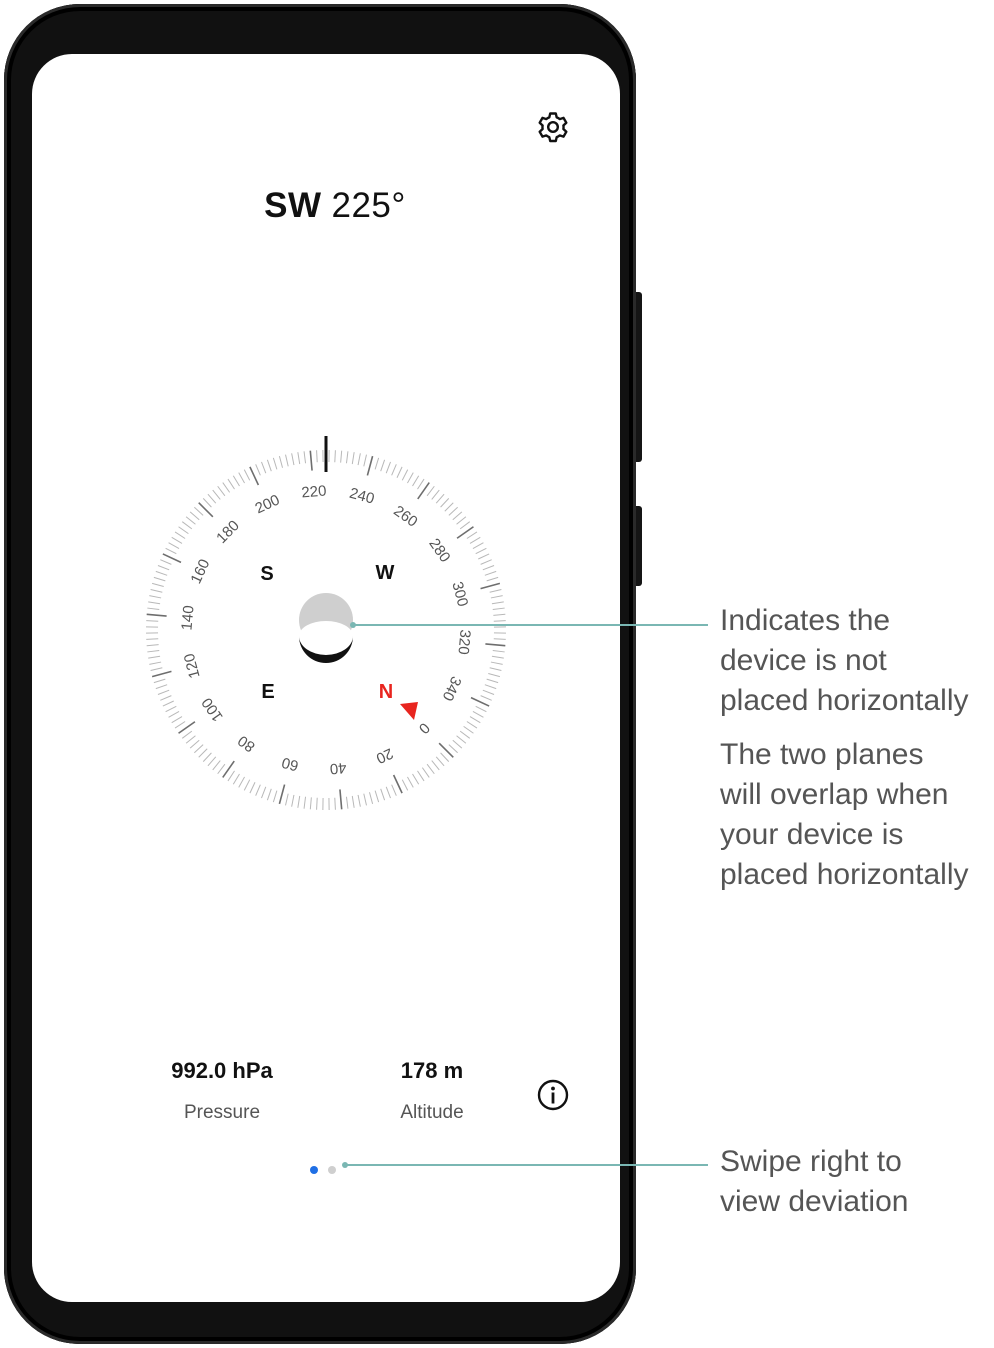 This screenshot has width=994, height=1348. Describe the element at coordinates (290, 763) in the screenshot. I see `ring-label-60: 60` at that location.